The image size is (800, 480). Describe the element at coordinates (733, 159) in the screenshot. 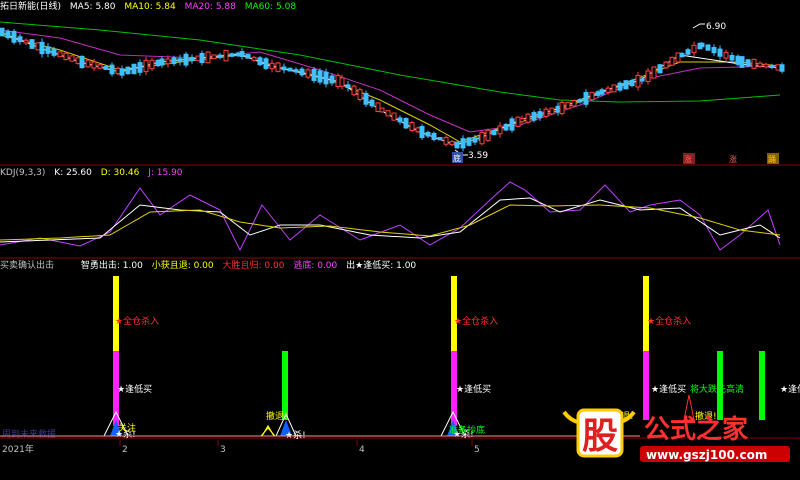

I see `rise-marker-2: 涨` at that location.